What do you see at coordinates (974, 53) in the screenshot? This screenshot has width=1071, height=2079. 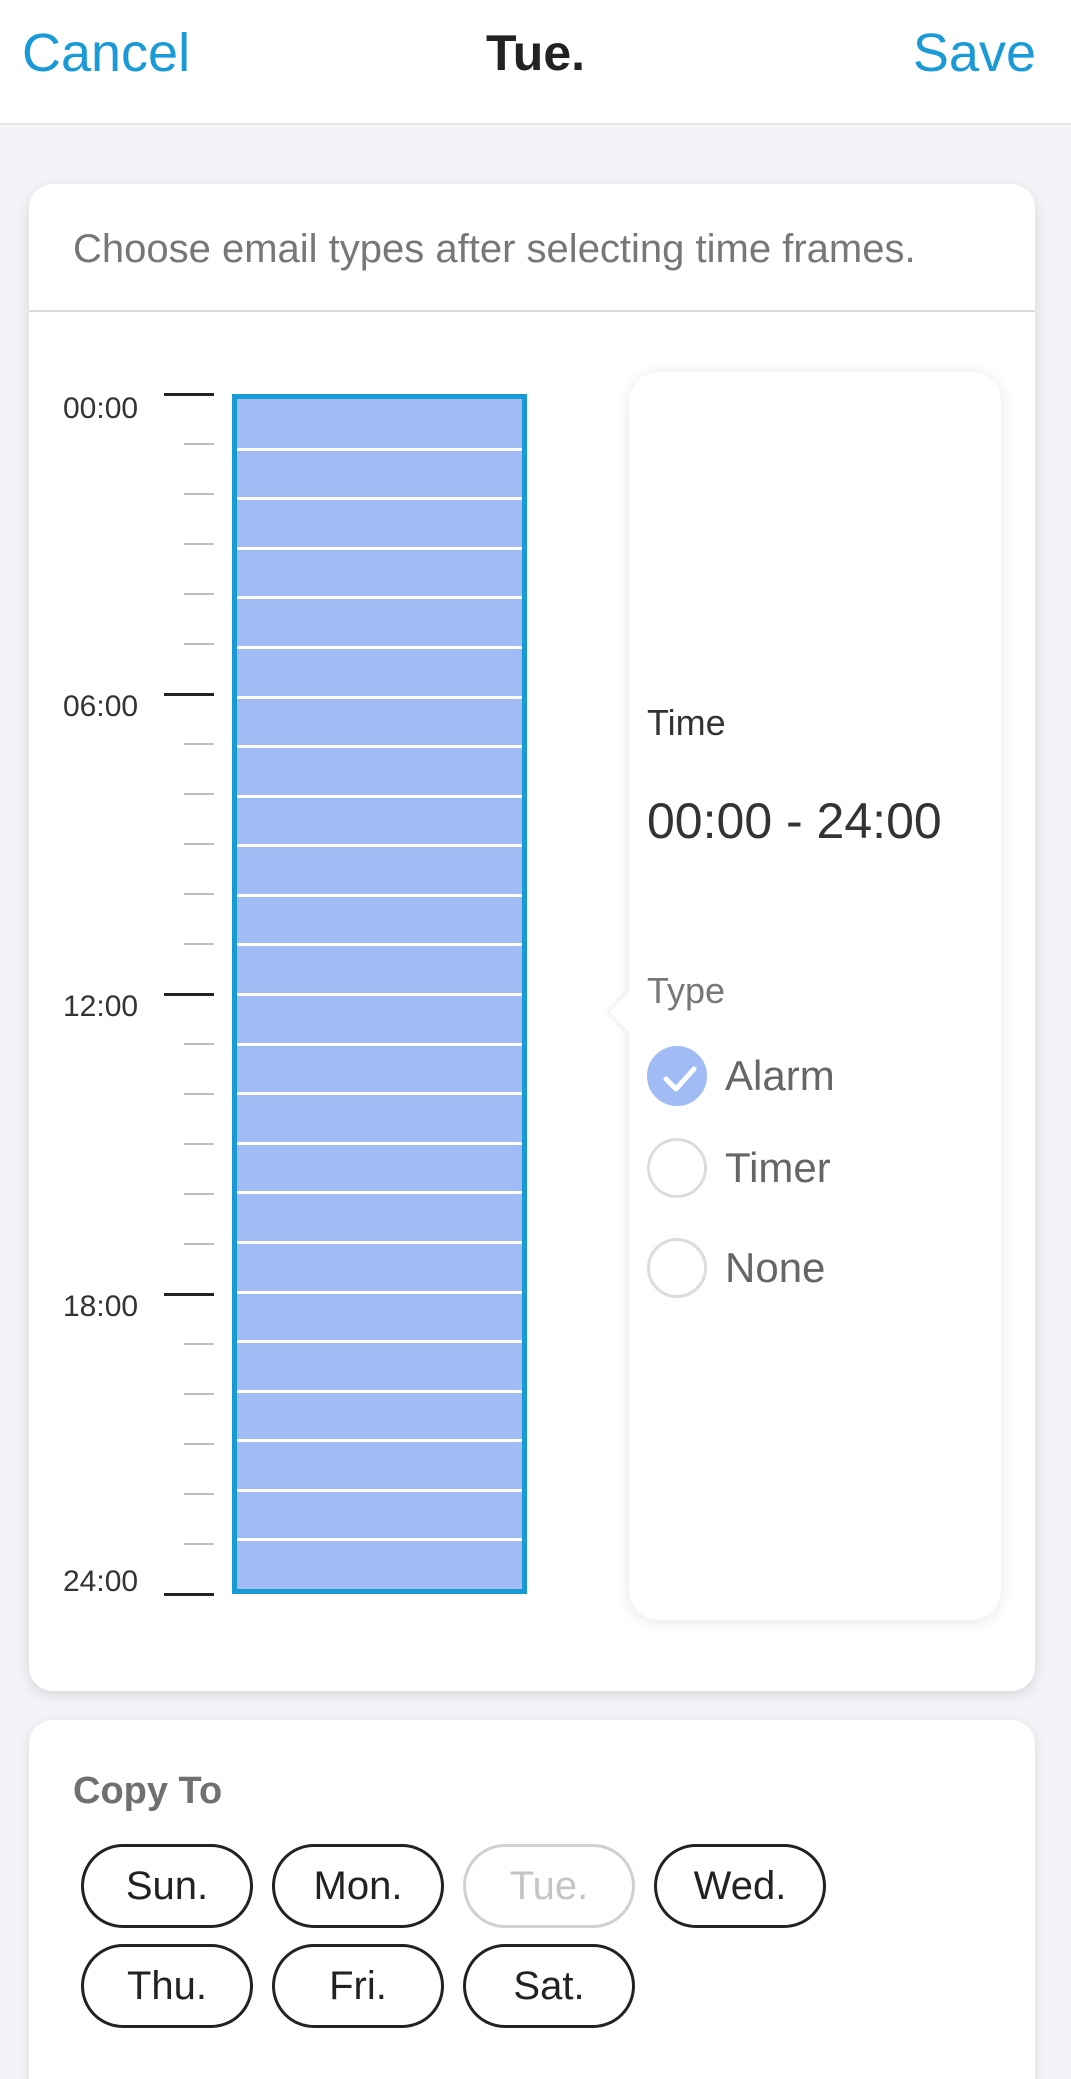 I see `save-button: Save` at bounding box center [974, 53].